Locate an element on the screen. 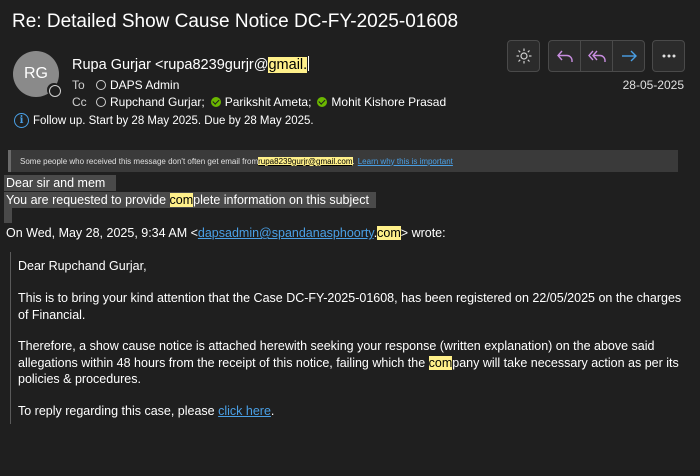 This screenshot has width=700, height=476. sender: Rupa Gurjar <rupa8239gurjr@gmail. is located at coordinates (191, 64).